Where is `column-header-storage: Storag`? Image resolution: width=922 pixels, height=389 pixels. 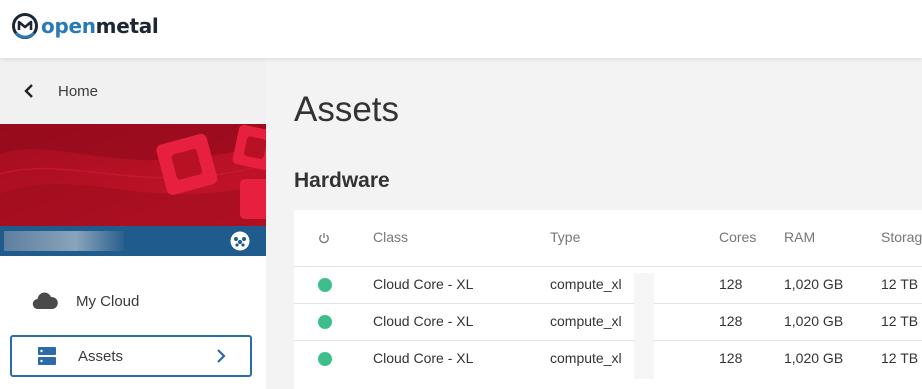
column-header-storage: Storag is located at coordinates (901, 237).